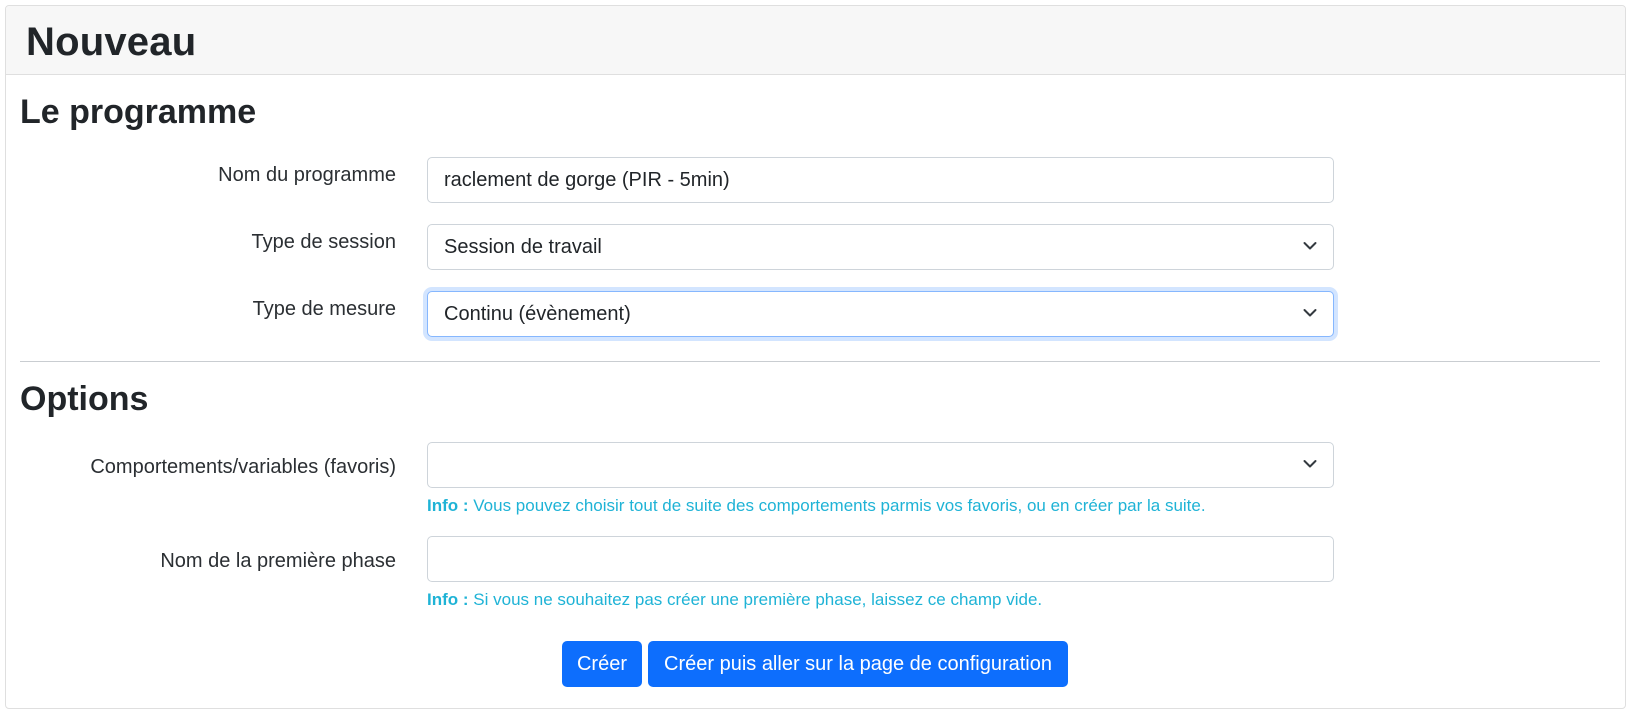  I want to click on card-header: Nouveau, so click(815, 40).